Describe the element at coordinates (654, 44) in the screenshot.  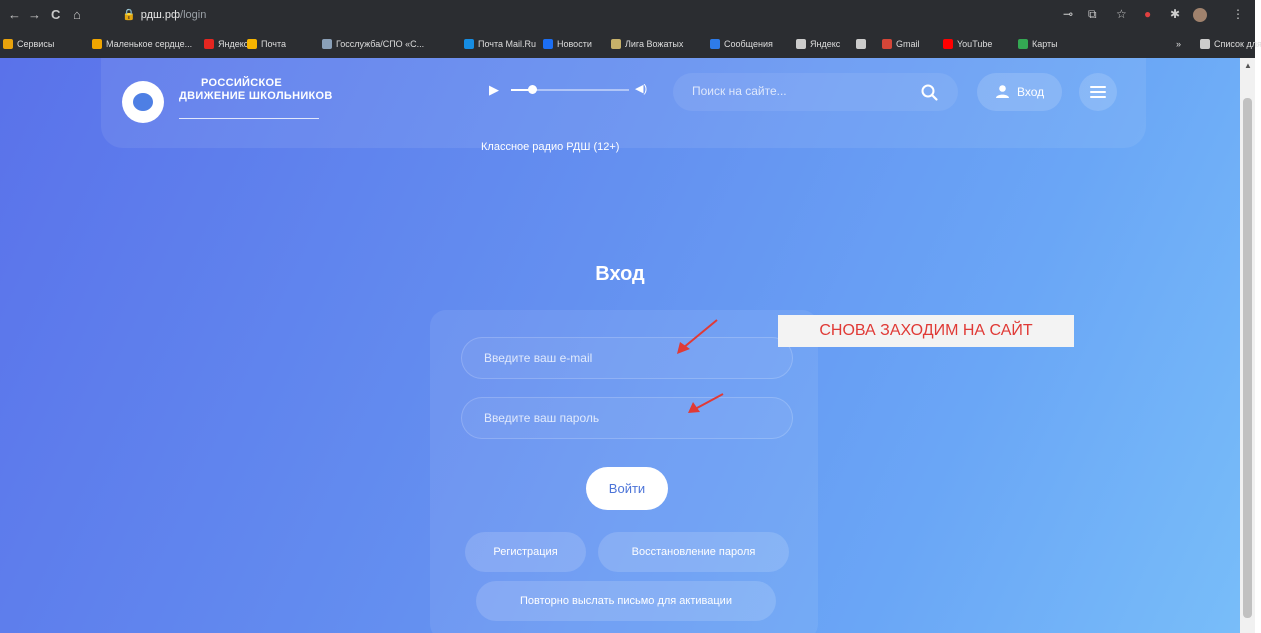
I see `bookmark-label: Лига Вожатых` at that location.